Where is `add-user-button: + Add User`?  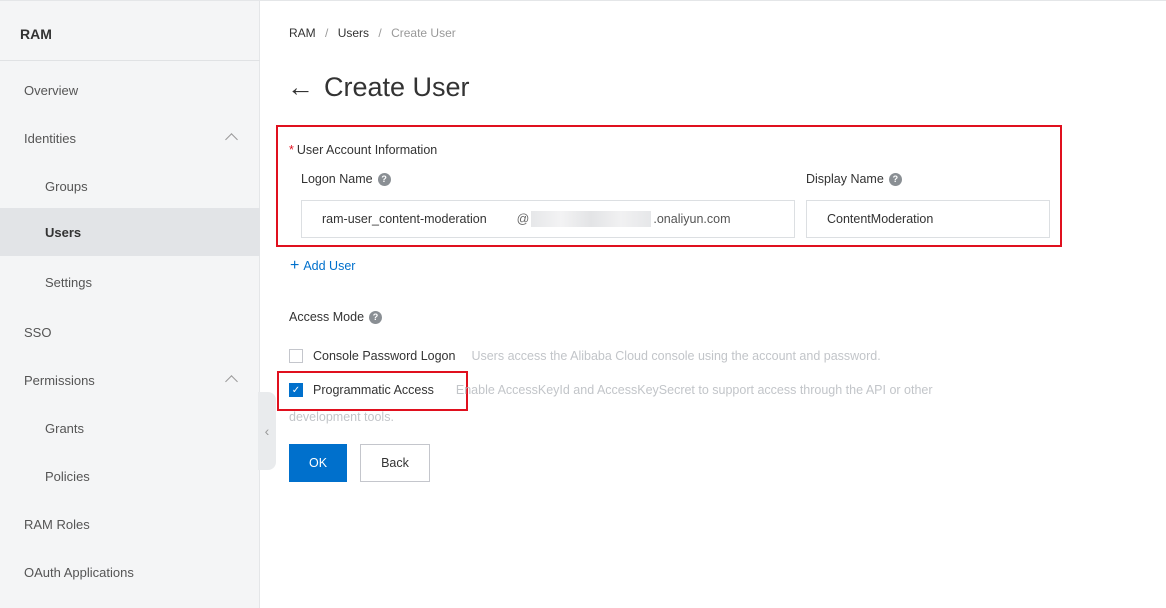
add-user-button: + Add User is located at coordinates (322, 266).